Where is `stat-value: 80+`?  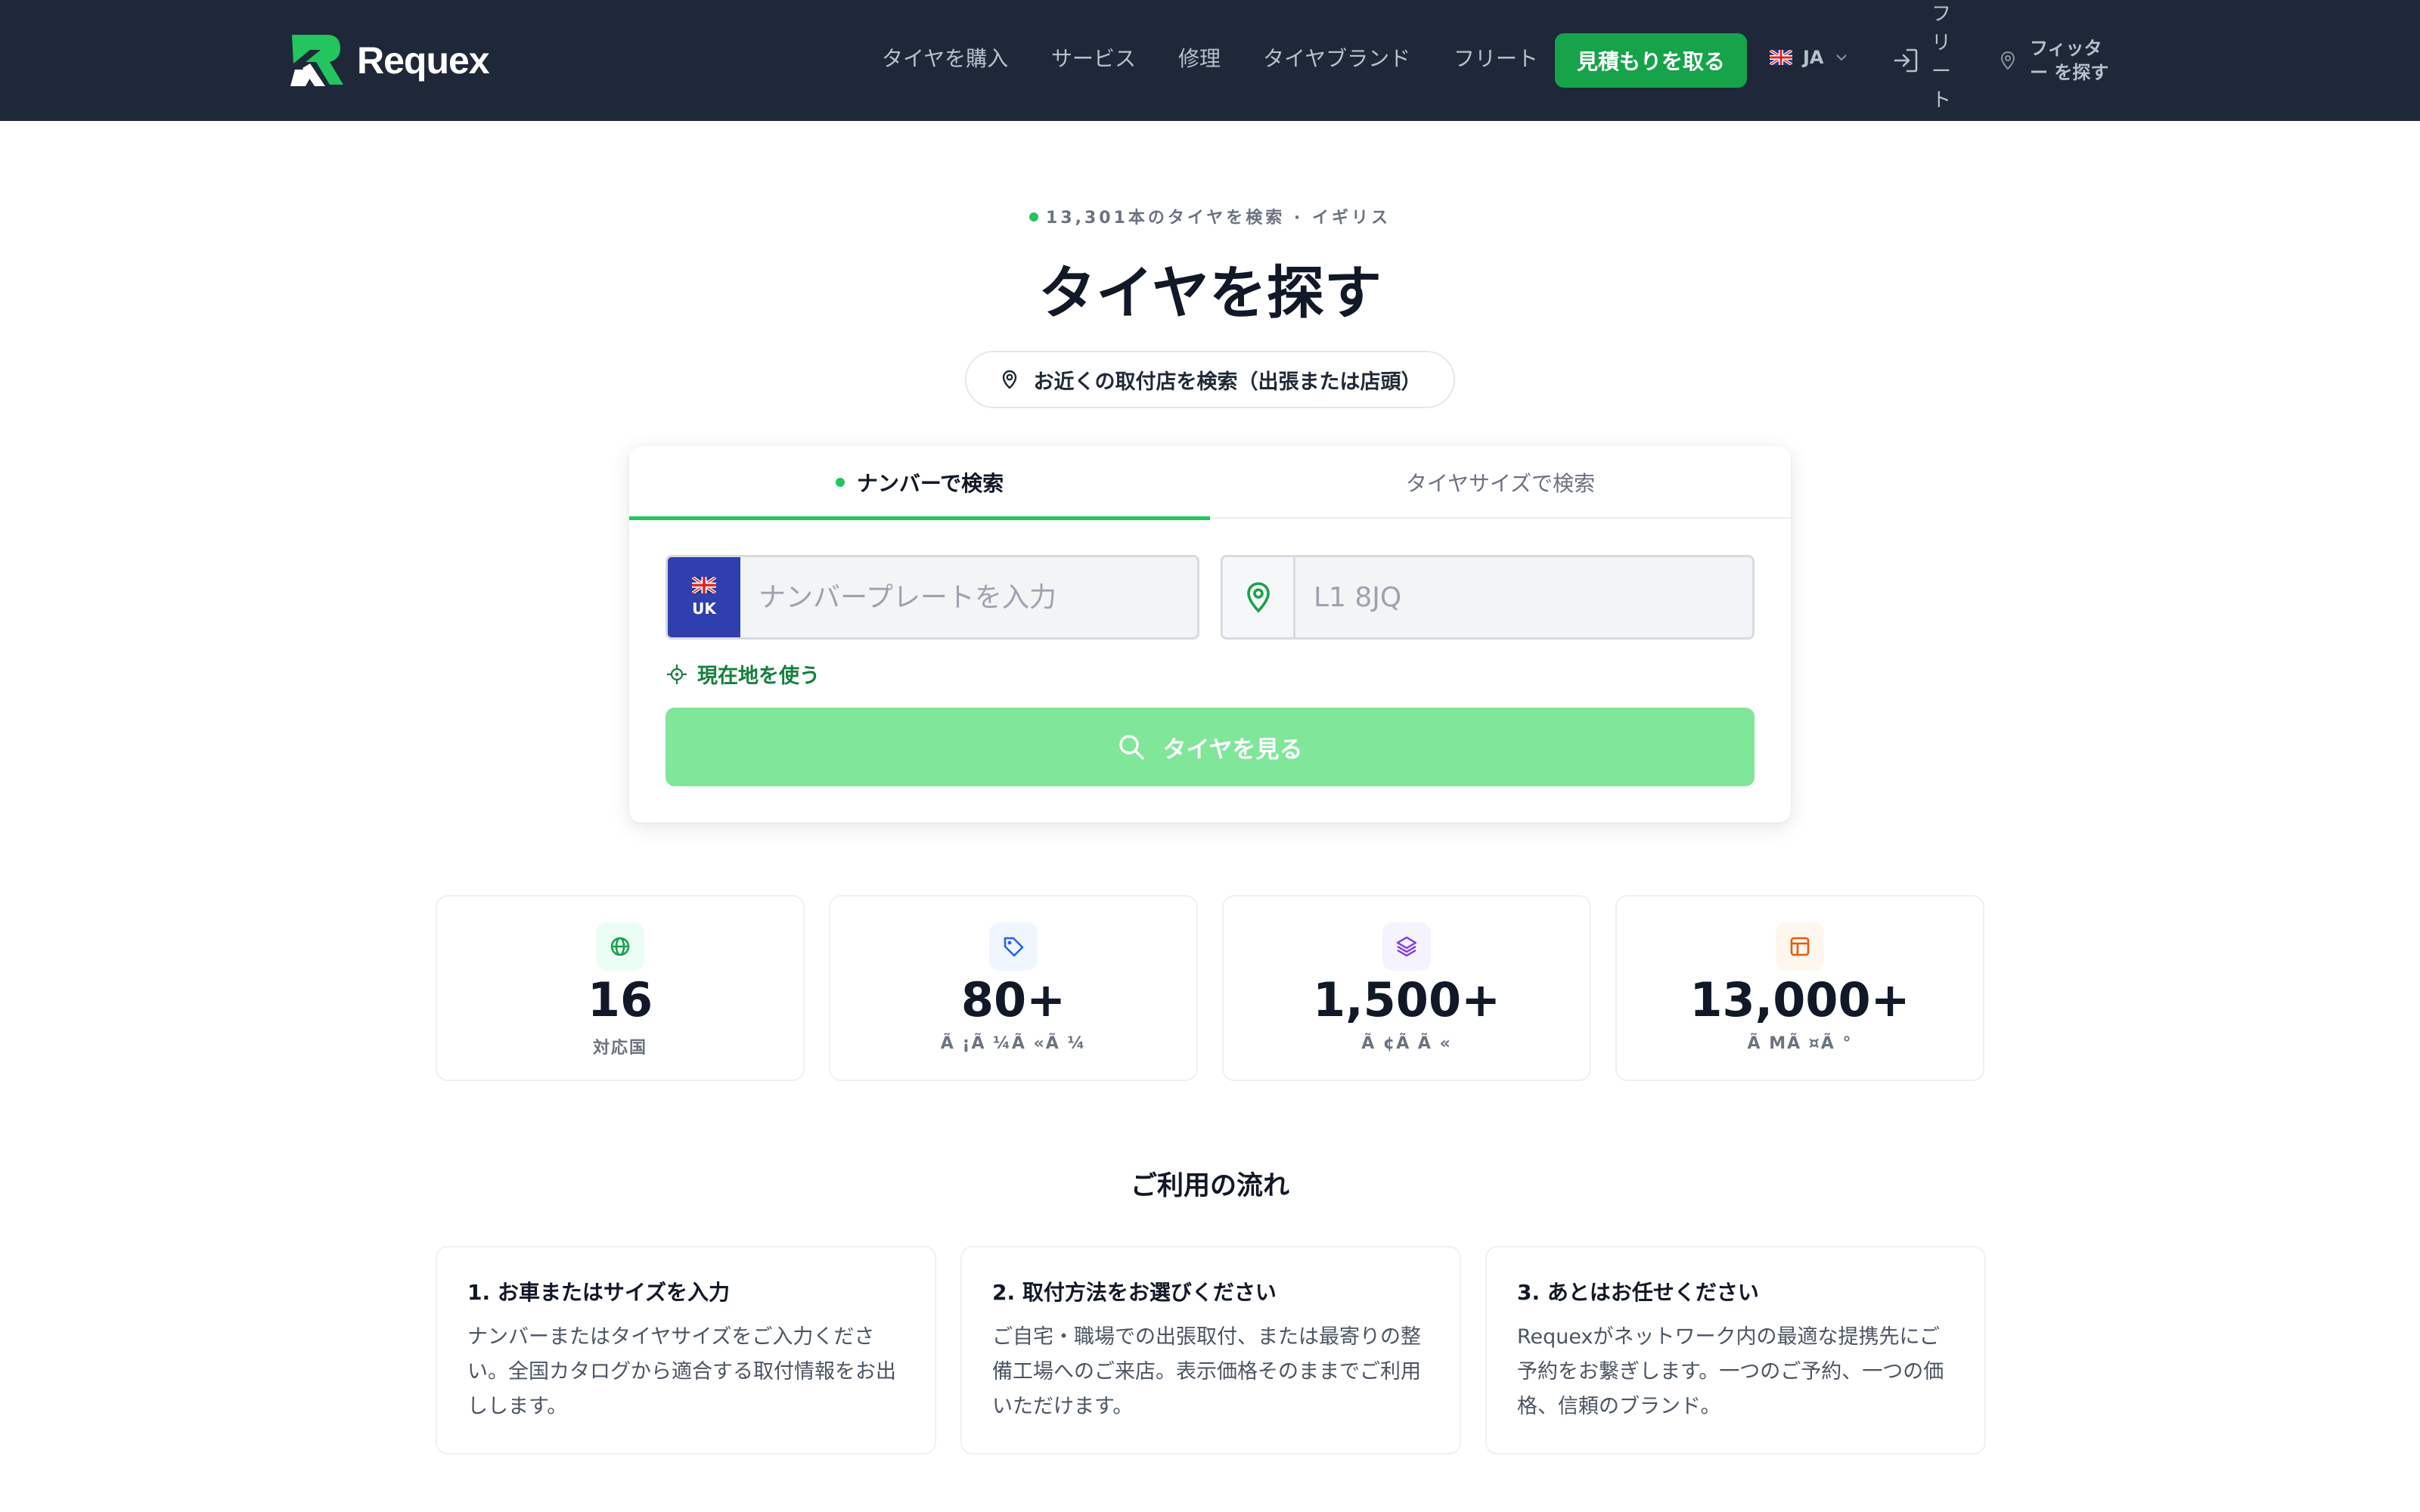
stat-value: 80+ is located at coordinates (1013, 999).